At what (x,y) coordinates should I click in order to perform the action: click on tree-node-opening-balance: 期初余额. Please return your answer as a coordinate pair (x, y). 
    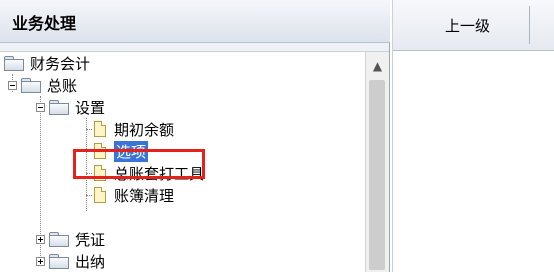
    Looking at the image, I should click on (134, 129).